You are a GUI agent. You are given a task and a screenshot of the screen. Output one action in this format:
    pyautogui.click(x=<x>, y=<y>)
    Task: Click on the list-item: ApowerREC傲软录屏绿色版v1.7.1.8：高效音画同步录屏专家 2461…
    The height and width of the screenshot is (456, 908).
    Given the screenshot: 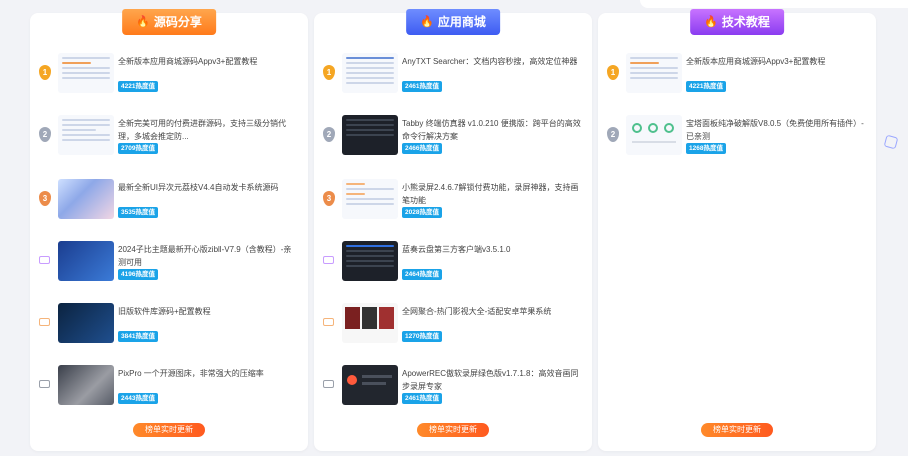 What is the action you would take?
    pyautogui.click(x=453, y=387)
    